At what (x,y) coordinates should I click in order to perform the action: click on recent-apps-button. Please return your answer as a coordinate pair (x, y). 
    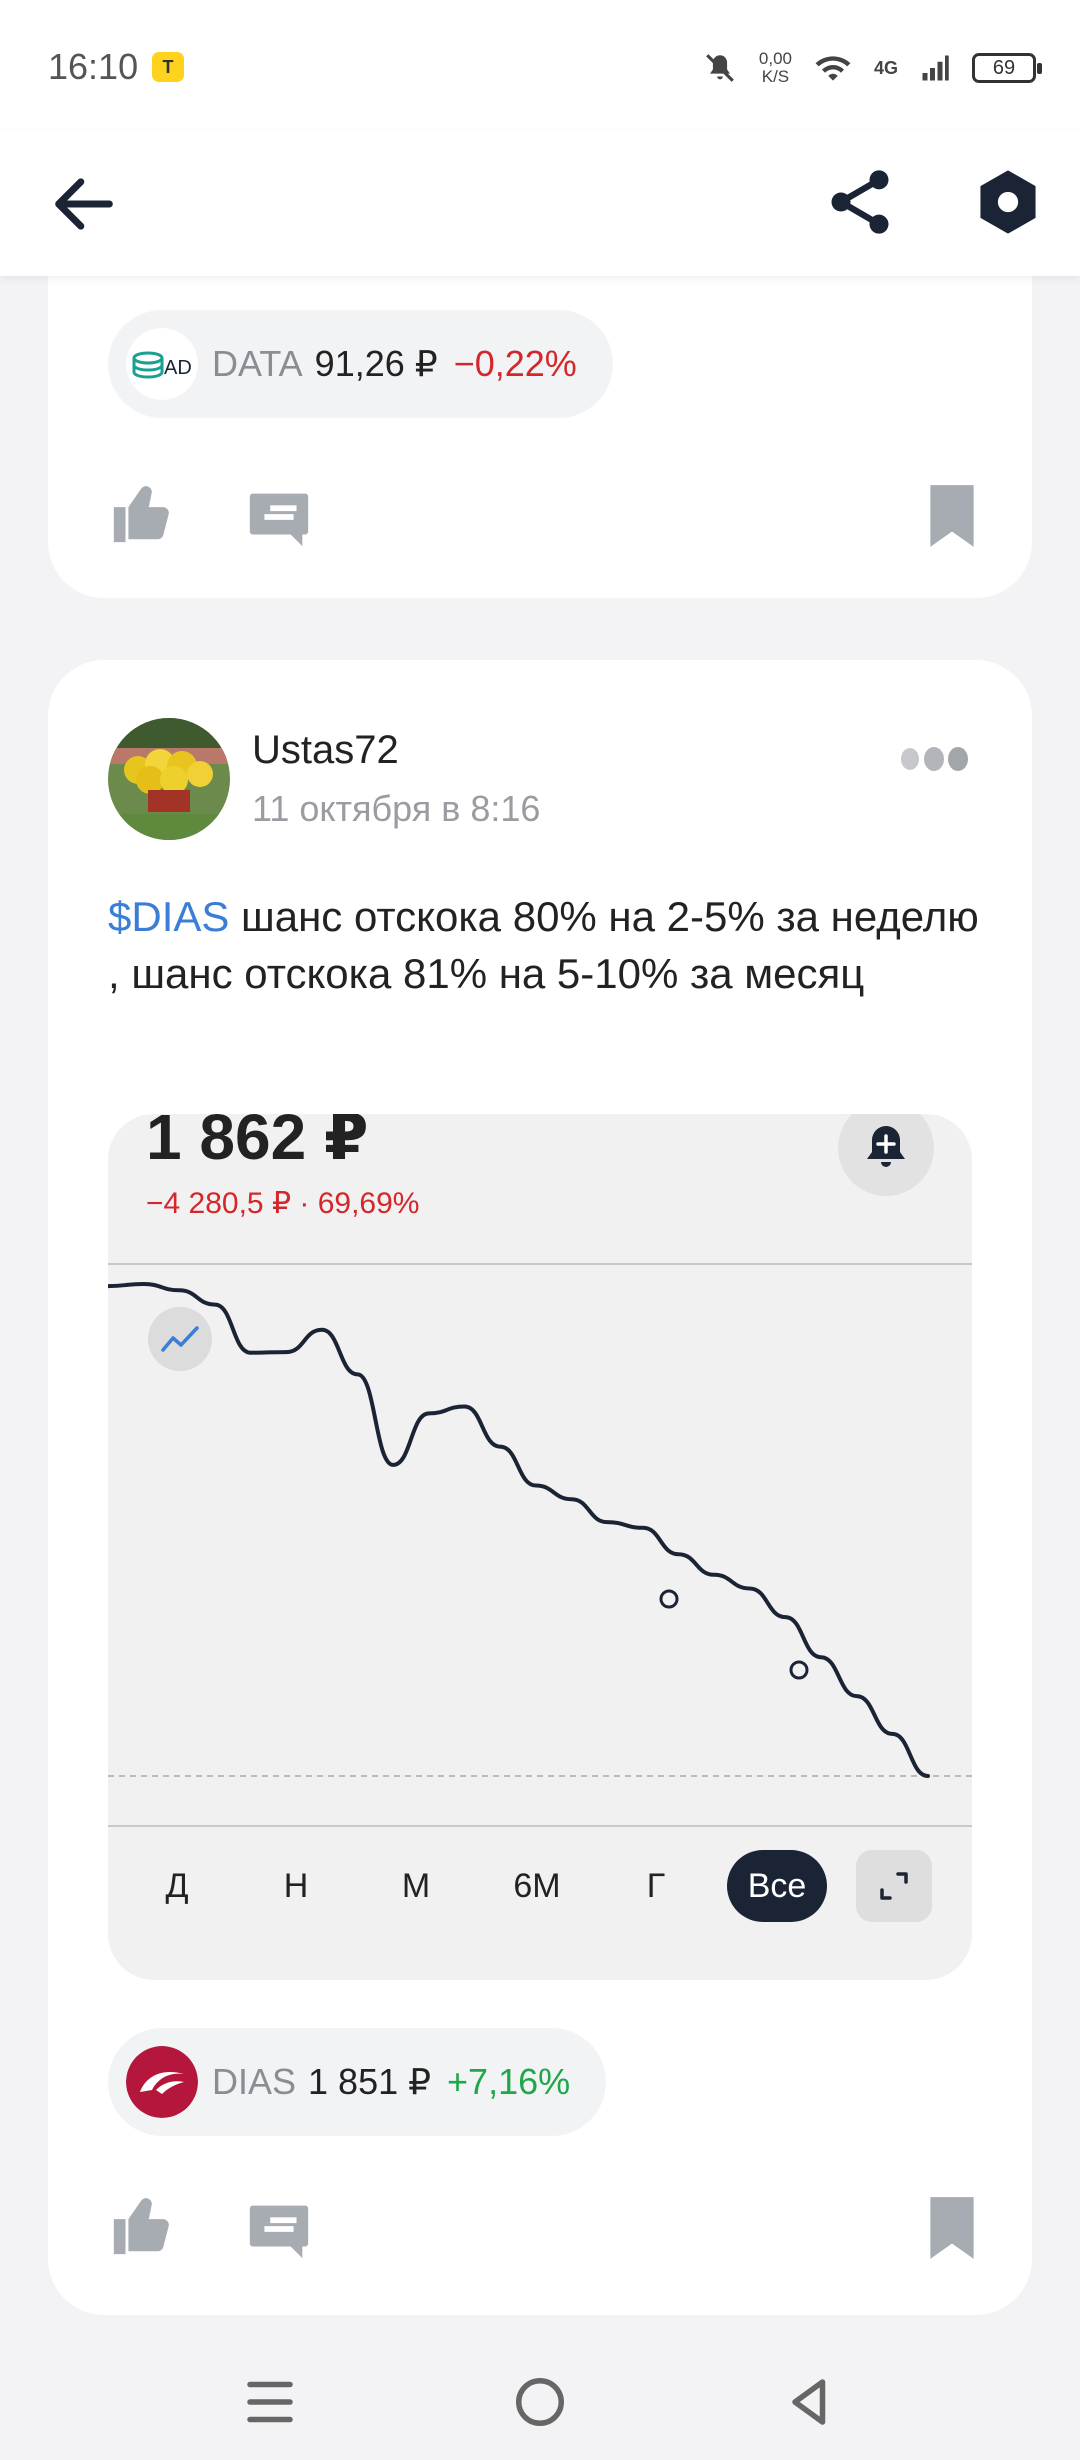
    Looking at the image, I should click on (270, 2402).